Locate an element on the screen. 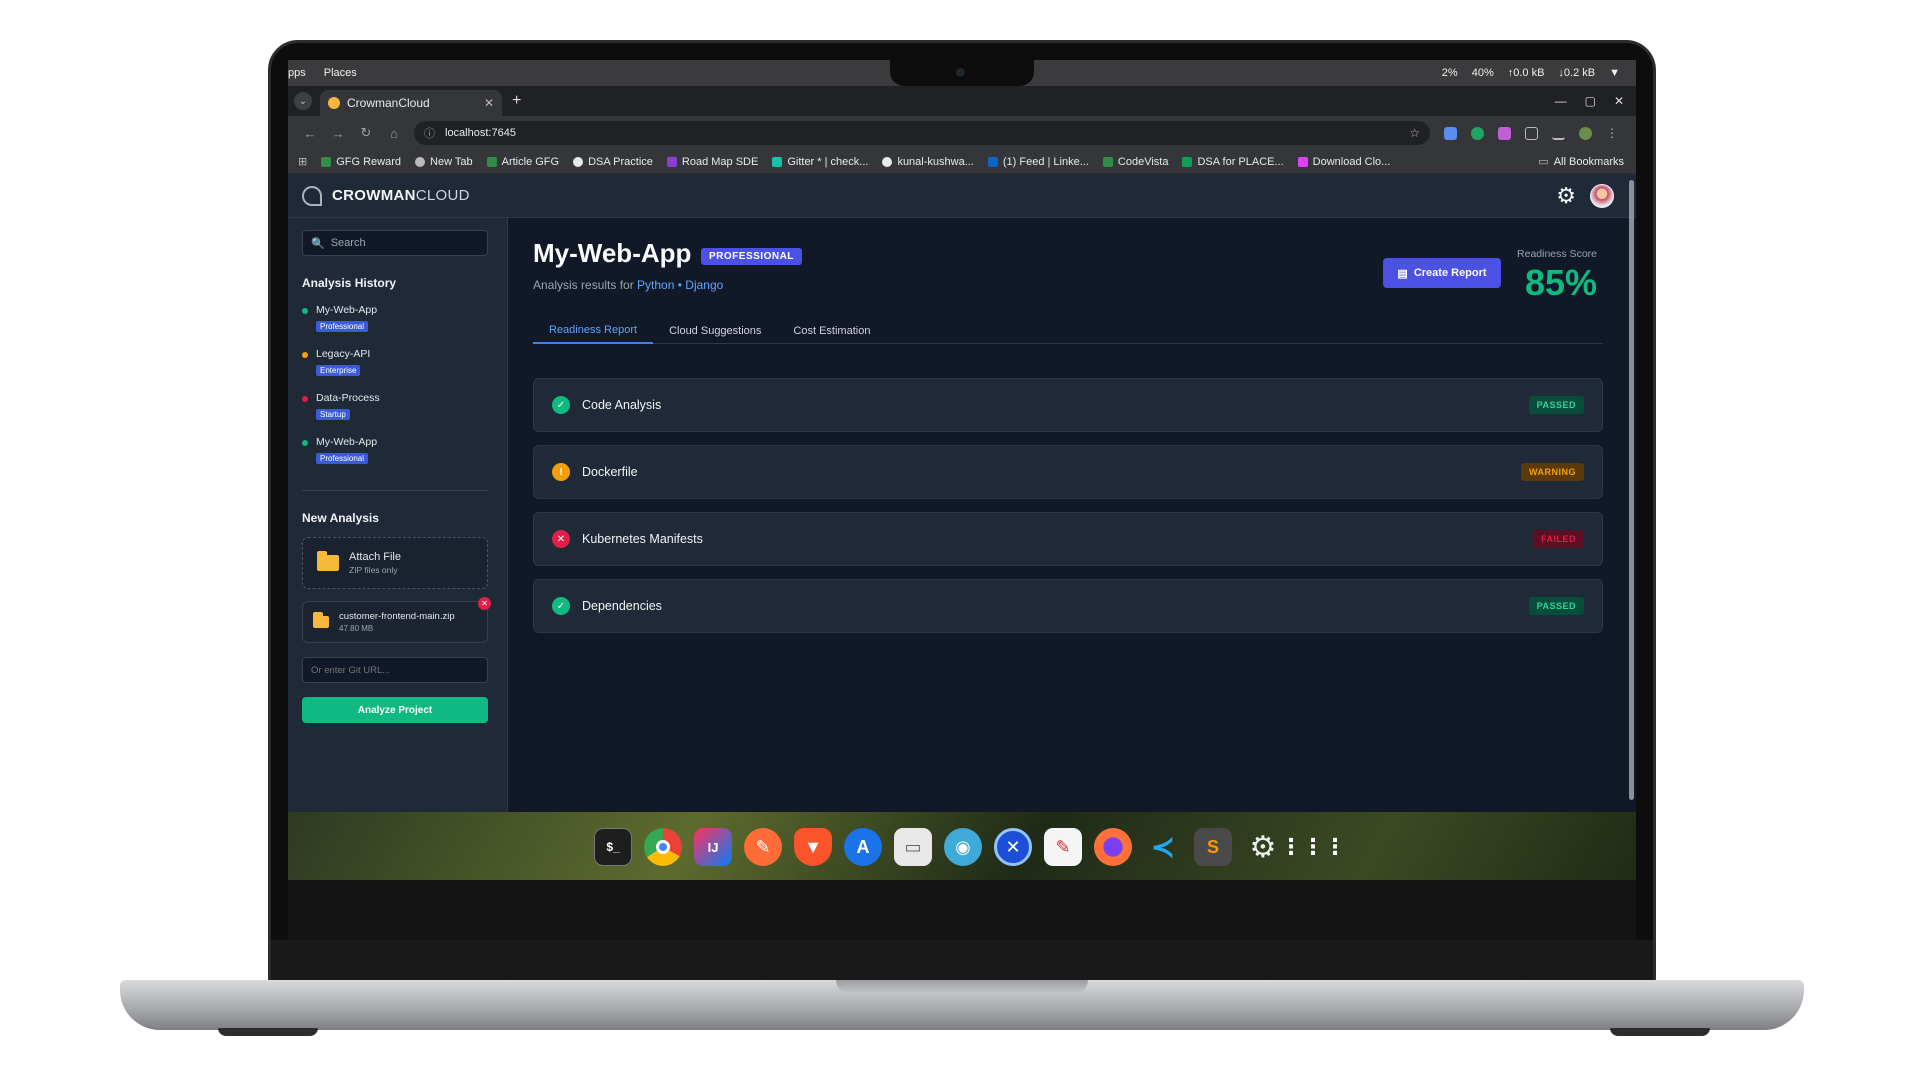 The image size is (1920, 1080). attach-subtitle: ZIP files only is located at coordinates (373, 570).